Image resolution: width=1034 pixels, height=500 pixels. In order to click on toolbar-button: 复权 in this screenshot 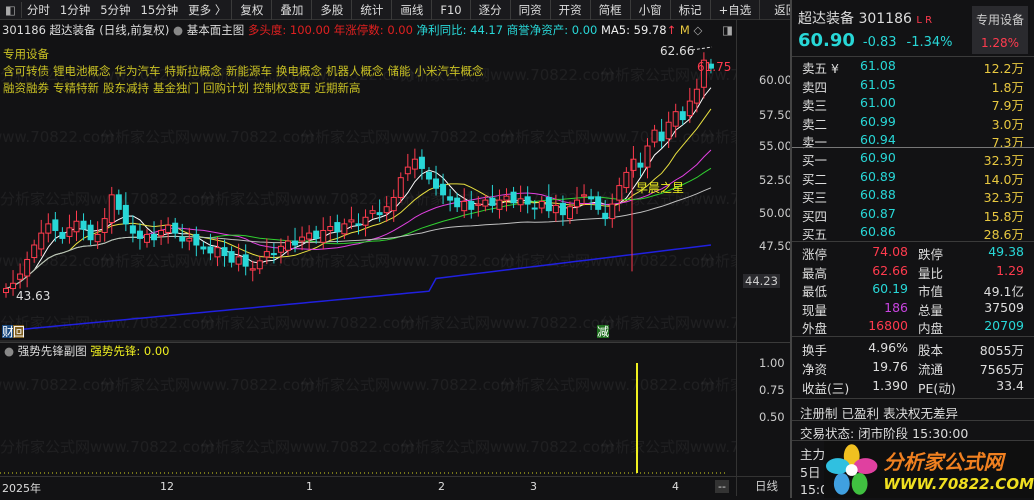, I will do `click(251, 10)`.